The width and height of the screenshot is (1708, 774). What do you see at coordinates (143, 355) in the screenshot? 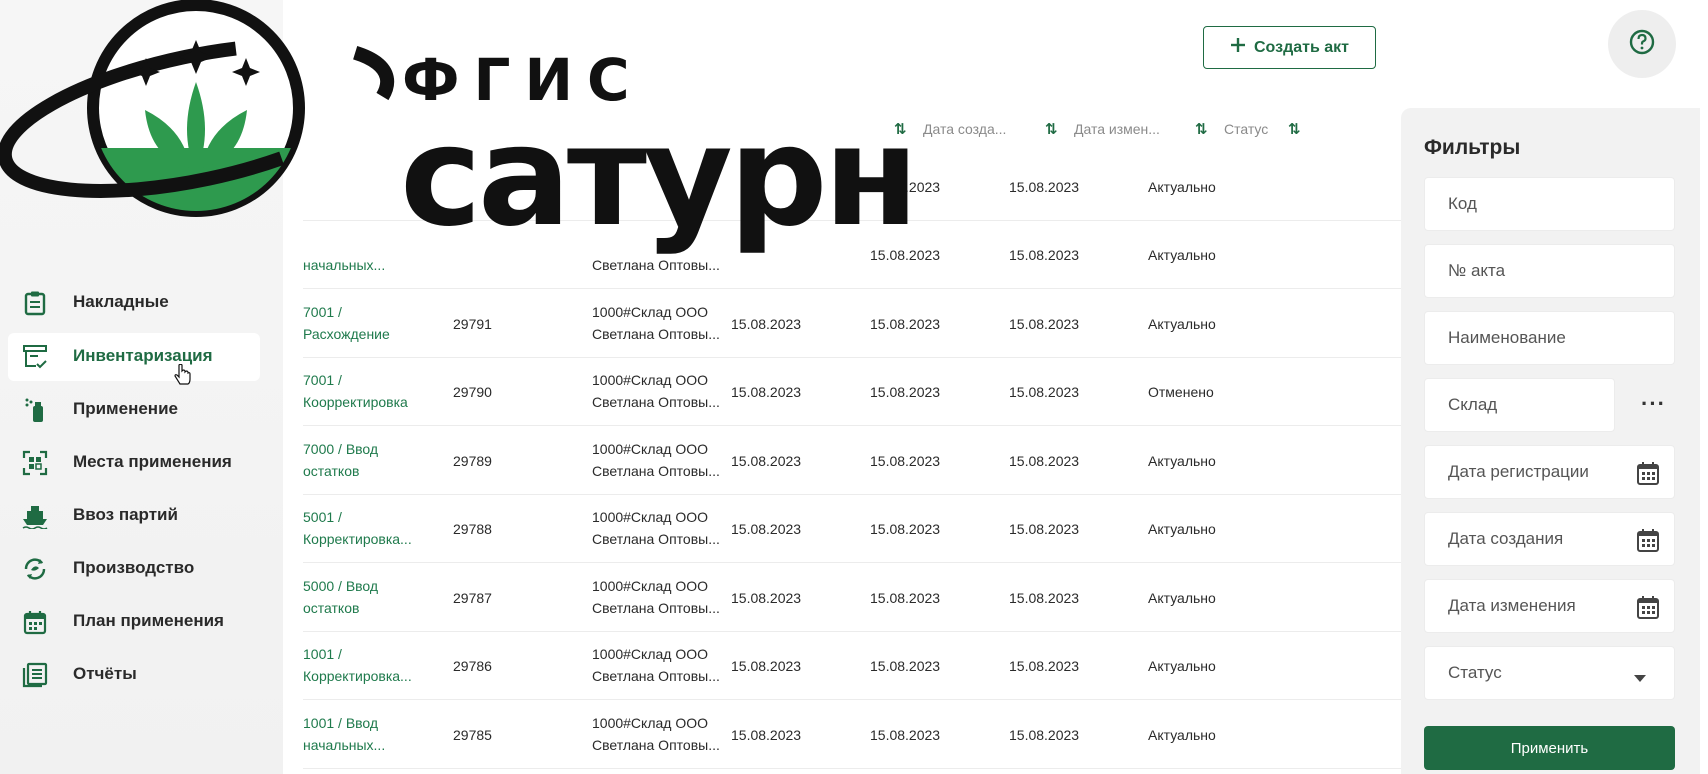
I see `sidebar-item-label: Инвентаризация` at bounding box center [143, 355].